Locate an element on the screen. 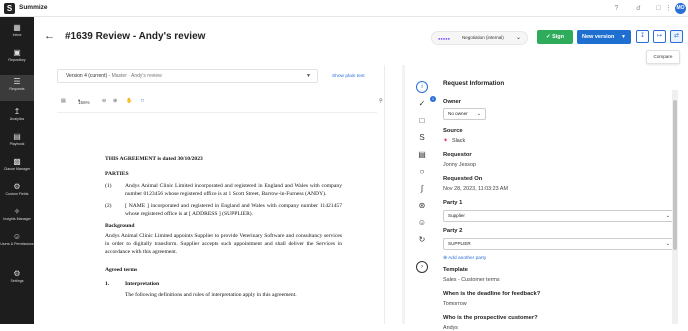 The width and height of the screenshot is (688, 331). sidebar-item-label: Insights Manager is located at coordinates (17, 219).